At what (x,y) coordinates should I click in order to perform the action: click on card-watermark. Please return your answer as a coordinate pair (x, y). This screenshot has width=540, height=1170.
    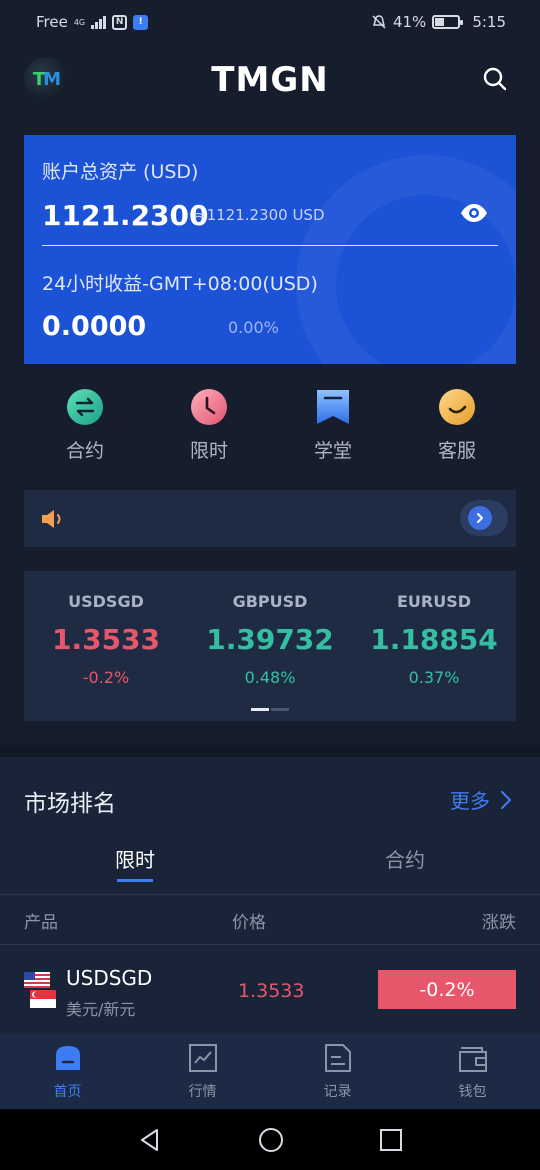
    Looking at the image, I should click on (406, 259).